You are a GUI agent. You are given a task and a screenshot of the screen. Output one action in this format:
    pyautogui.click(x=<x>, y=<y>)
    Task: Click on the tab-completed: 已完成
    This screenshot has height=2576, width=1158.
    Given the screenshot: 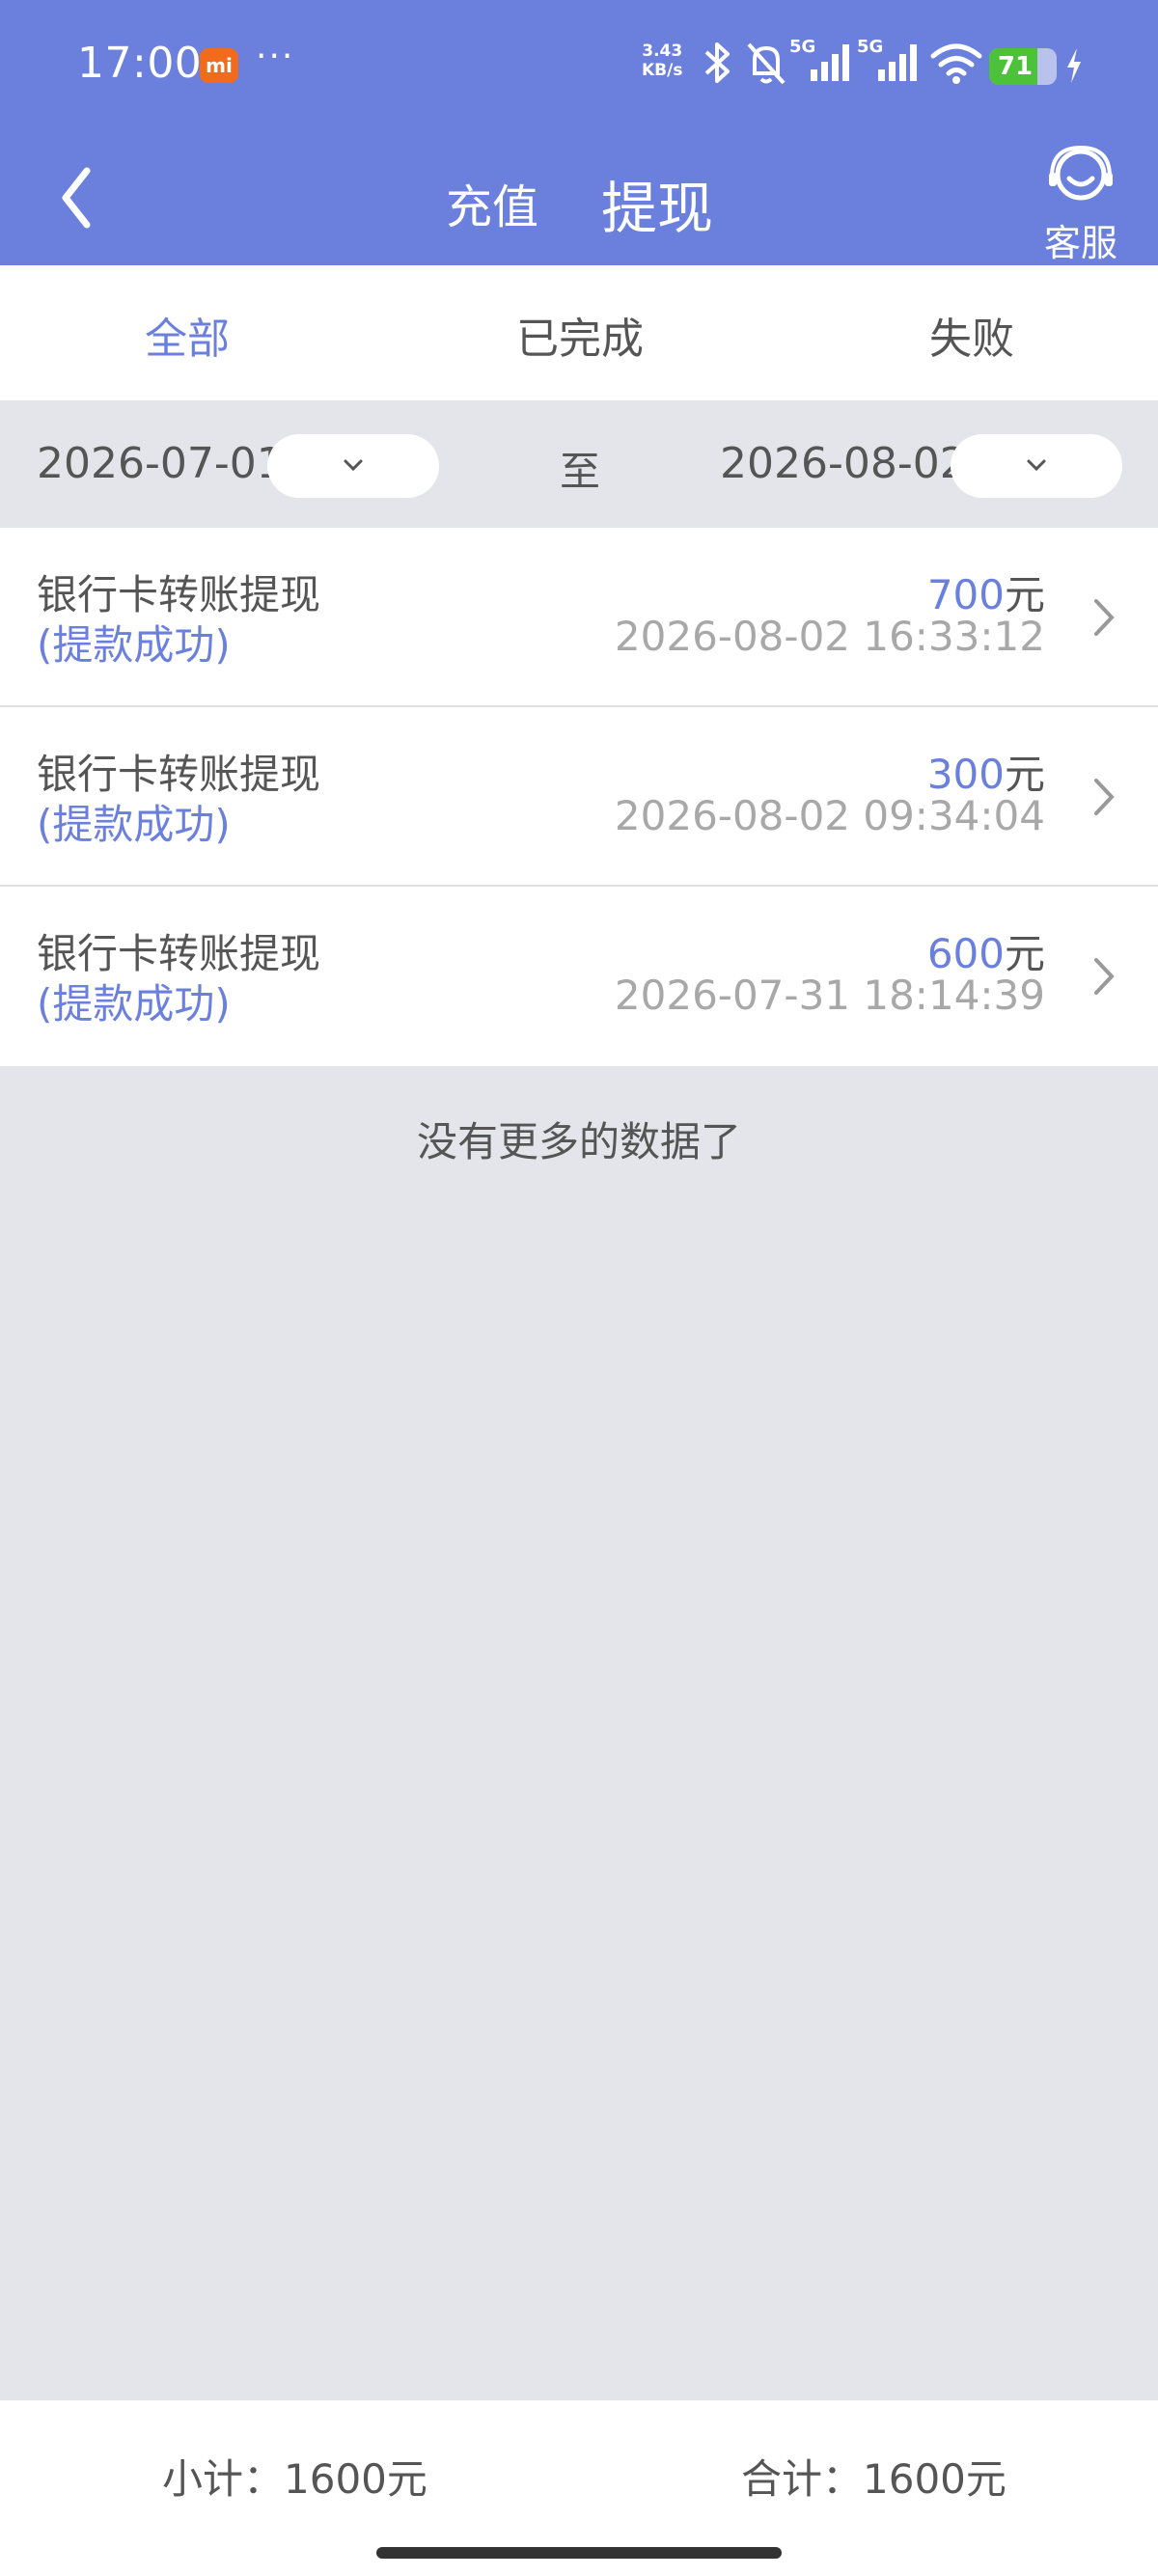 What is the action you would take?
    pyautogui.click(x=580, y=335)
    